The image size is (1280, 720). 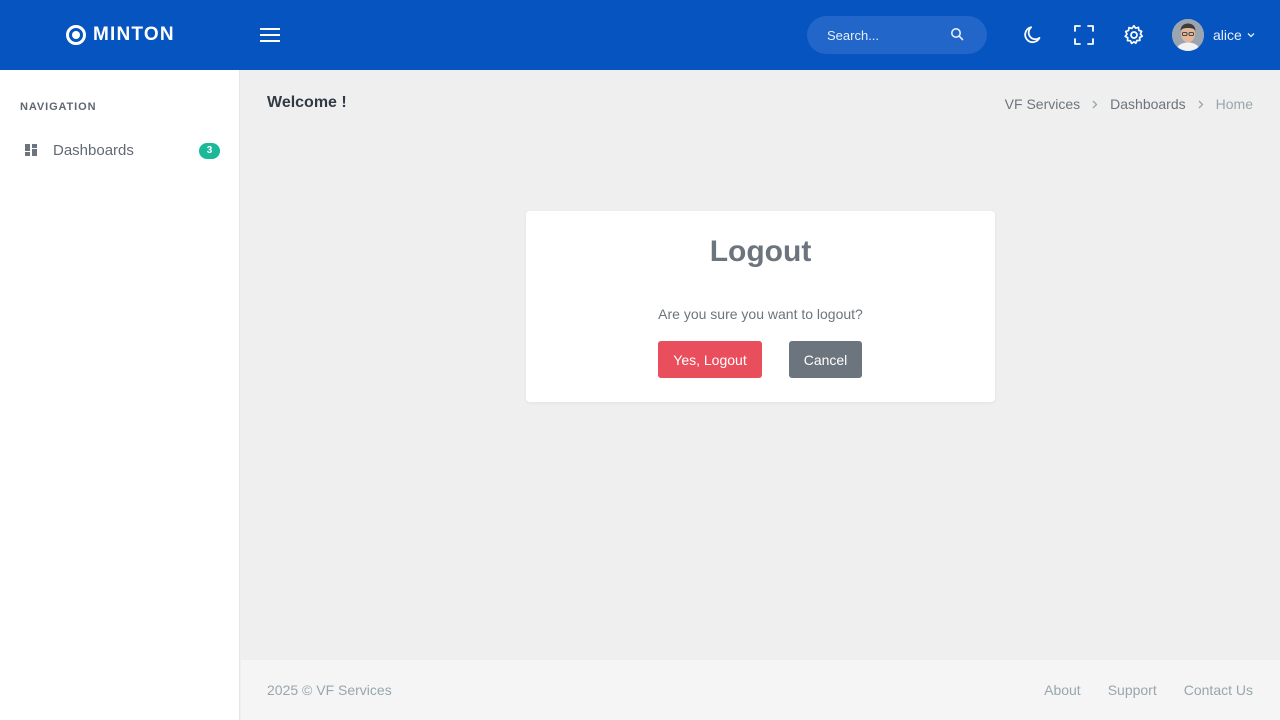 I want to click on avatar, so click(x=1188, y=35).